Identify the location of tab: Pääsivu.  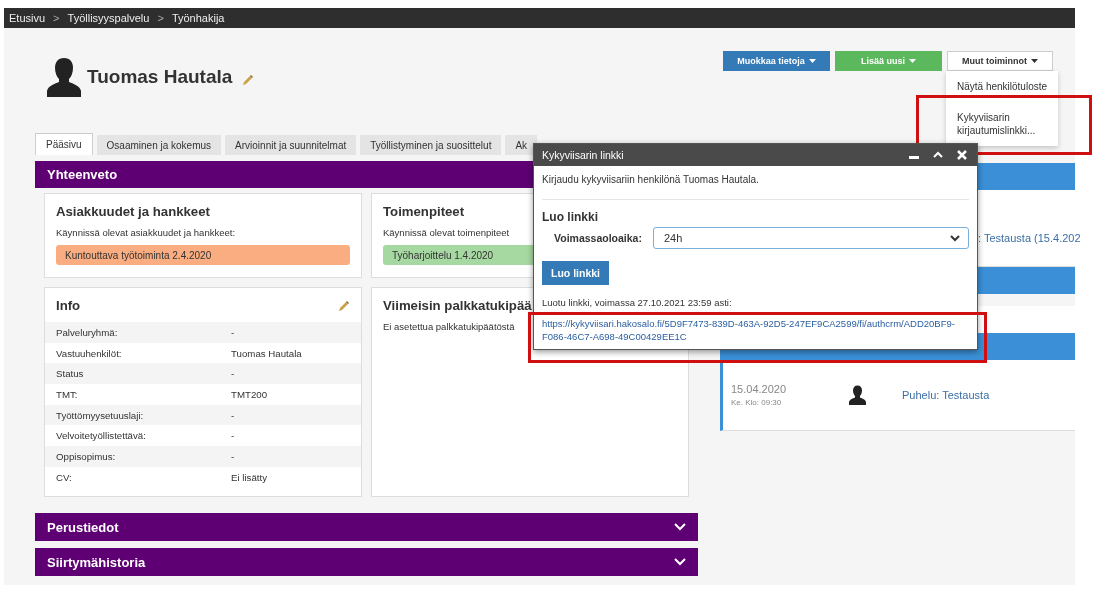
(64, 144).